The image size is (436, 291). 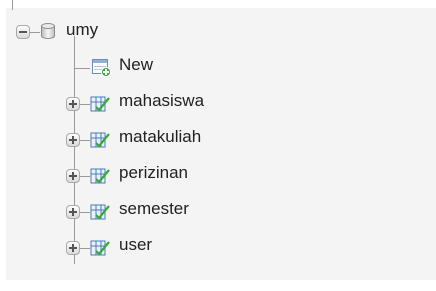 I want to click on tree-line-top, so click(x=12, y=5).